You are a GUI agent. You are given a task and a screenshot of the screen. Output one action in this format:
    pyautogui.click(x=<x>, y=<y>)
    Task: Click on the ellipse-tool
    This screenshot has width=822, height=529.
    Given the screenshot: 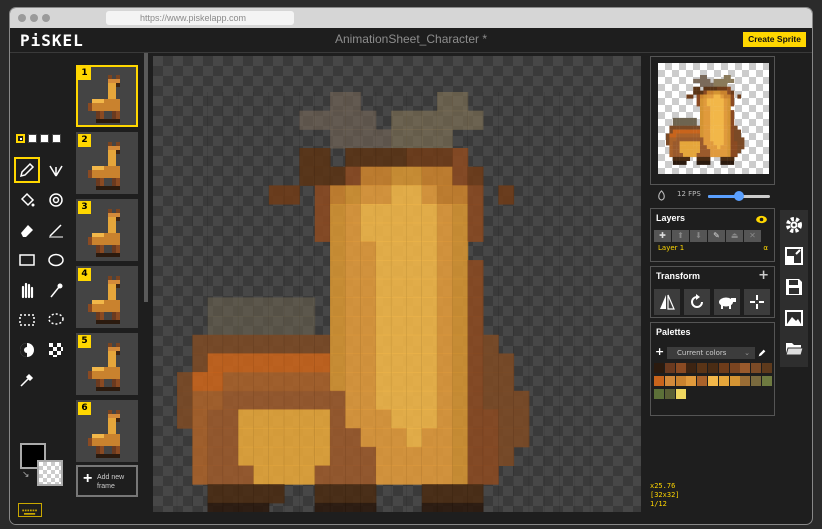 What is the action you would take?
    pyautogui.click(x=56, y=260)
    